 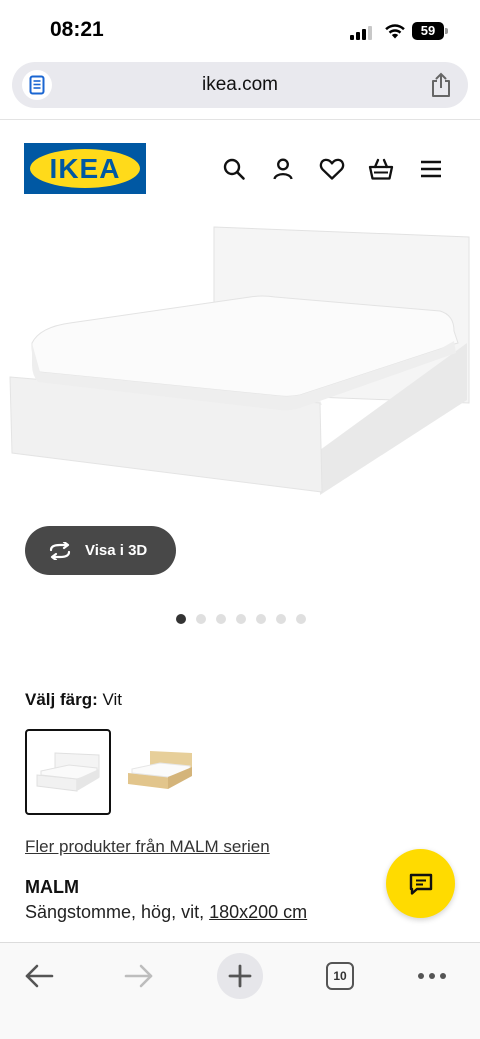 I want to click on divider, so click(x=240, y=119).